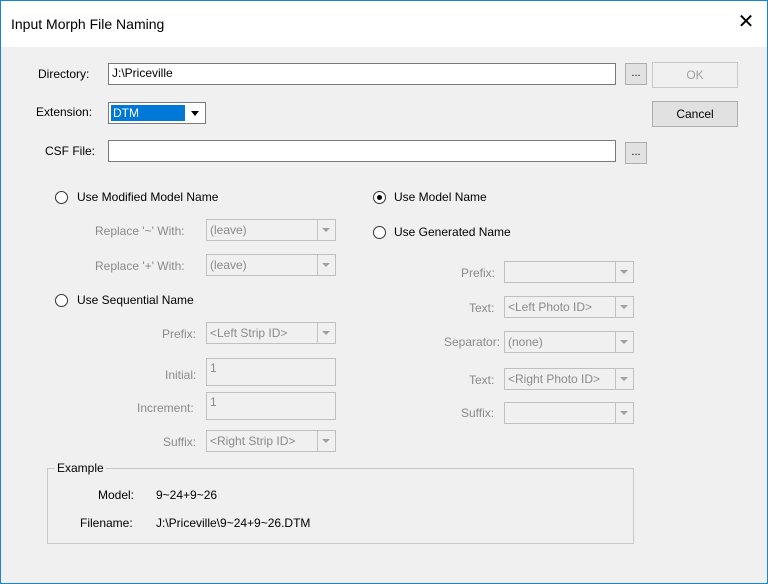  Describe the element at coordinates (179, 334) in the screenshot. I see `sequential-prefix-label: Prefix:` at that location.